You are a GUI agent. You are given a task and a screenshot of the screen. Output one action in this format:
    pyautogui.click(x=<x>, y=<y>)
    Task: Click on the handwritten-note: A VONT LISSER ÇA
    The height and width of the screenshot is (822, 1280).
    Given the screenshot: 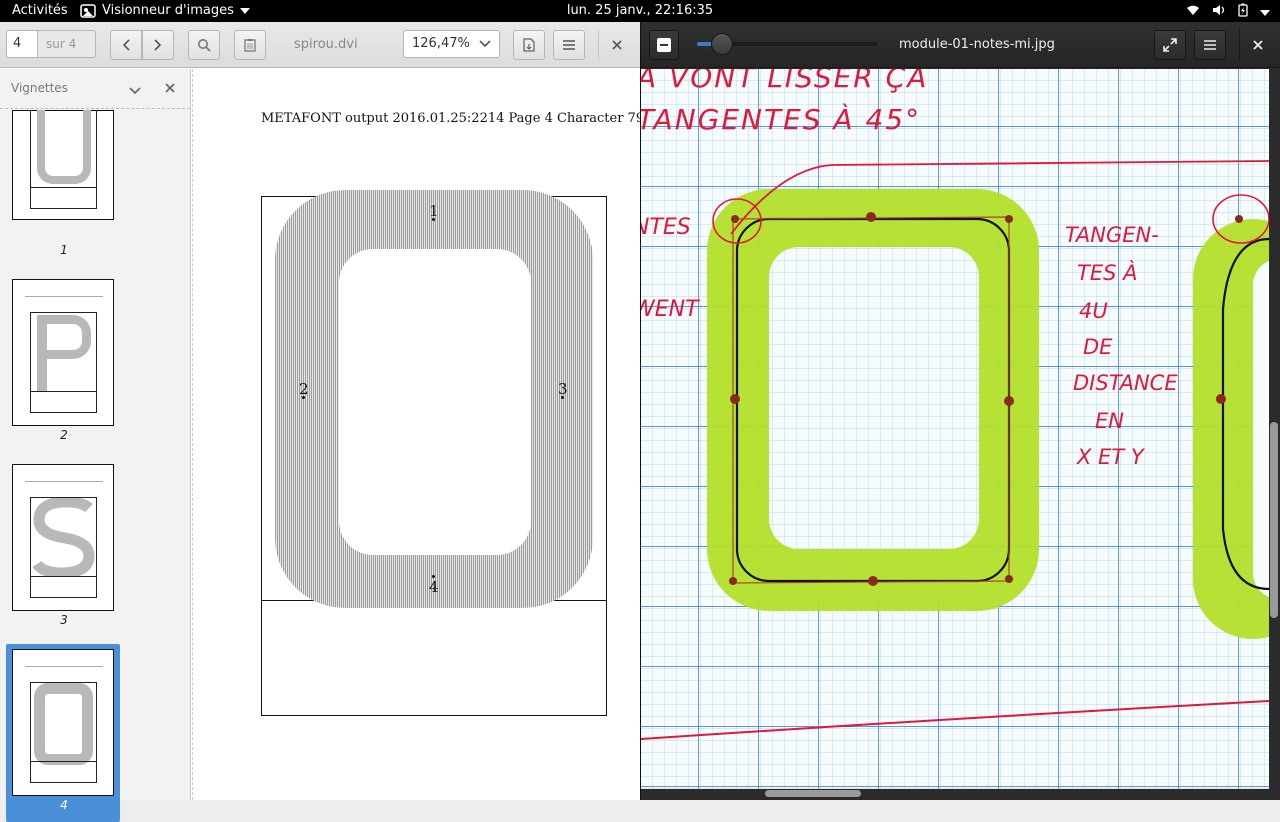 What is the action you would take?
    pyautogui.click(x=785, y=81)
    